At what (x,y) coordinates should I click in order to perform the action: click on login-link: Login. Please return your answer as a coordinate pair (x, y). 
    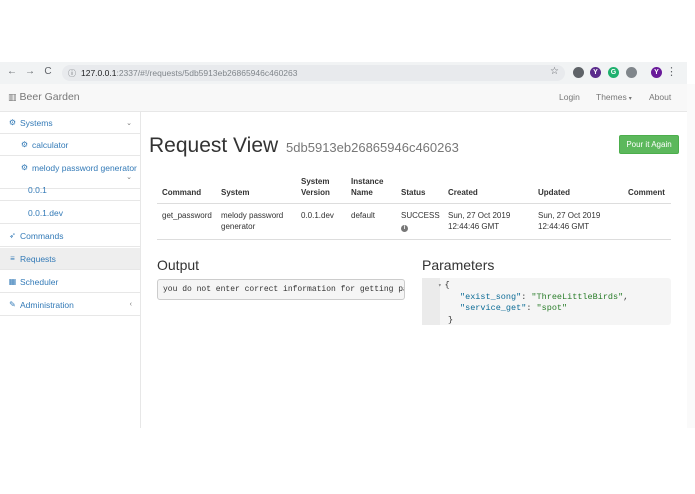
    Looking at the image, I should click on (569, 97).